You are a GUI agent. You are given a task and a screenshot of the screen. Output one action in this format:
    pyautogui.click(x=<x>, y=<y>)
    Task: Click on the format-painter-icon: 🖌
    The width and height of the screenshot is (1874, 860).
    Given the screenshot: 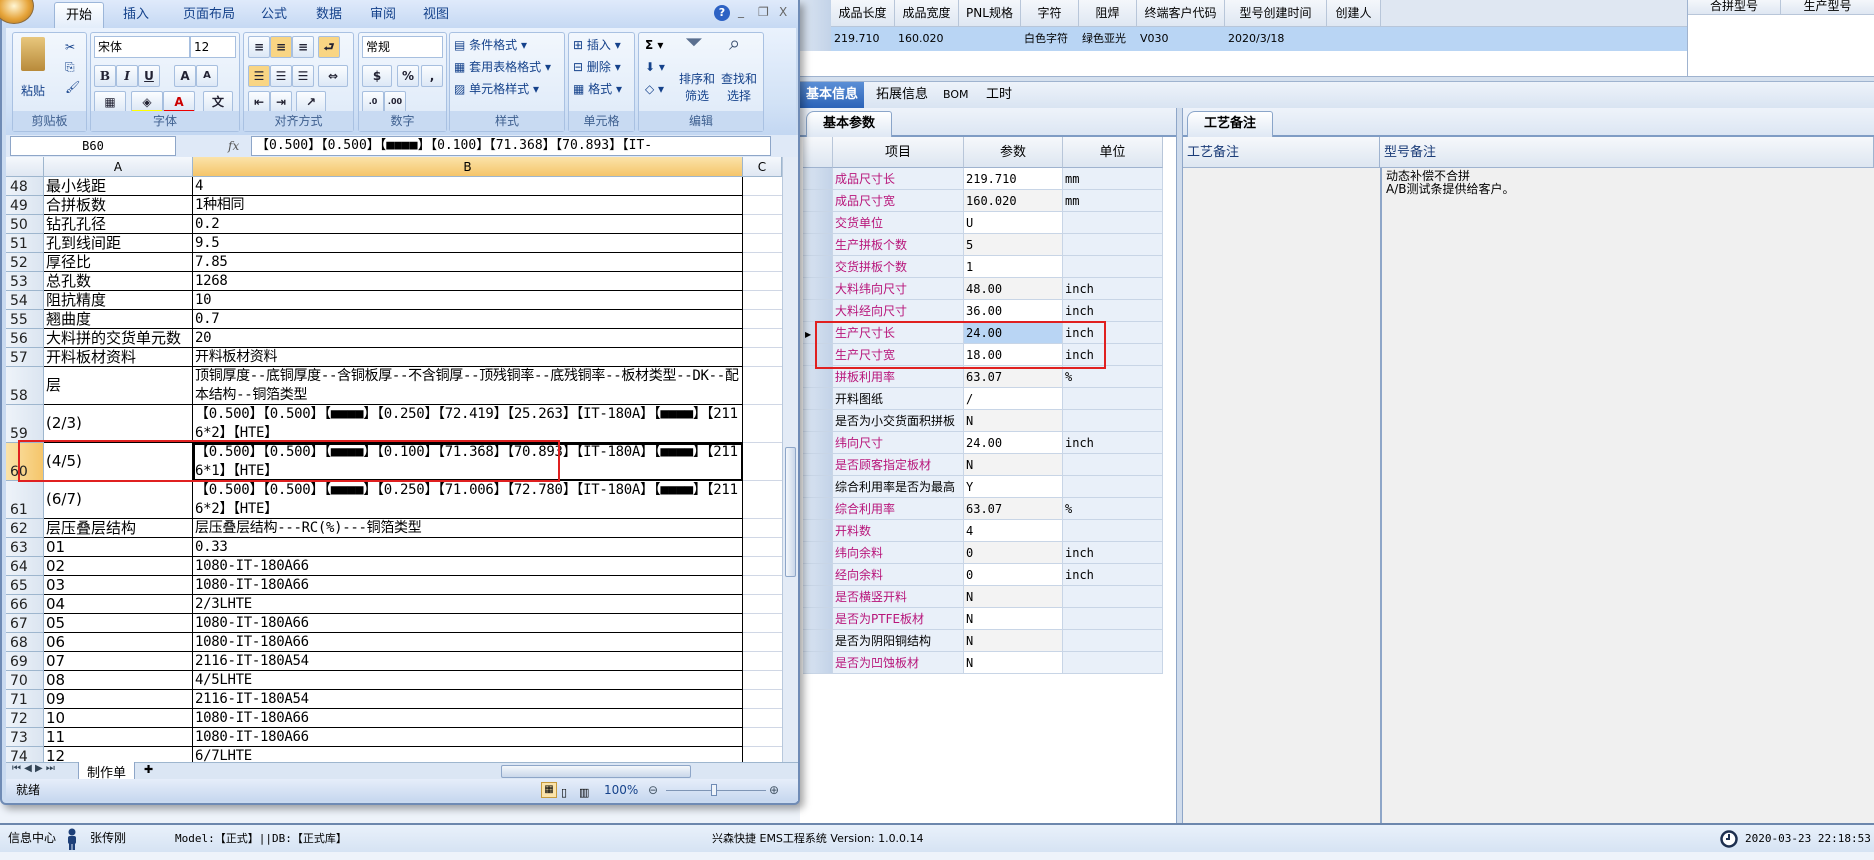 What is the action you would take?
    pyautogui.click(x=72, y=87)
    